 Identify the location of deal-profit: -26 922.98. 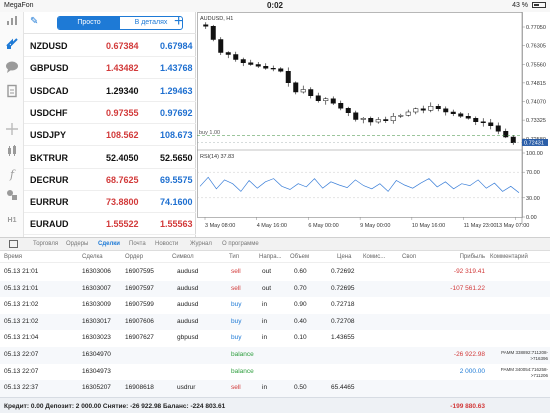
(469, 354).